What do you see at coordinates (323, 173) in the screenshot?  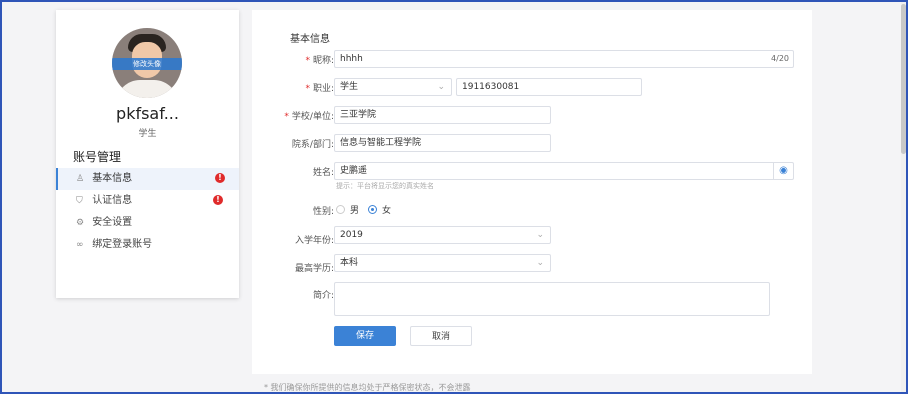 I see `name-label: 姓名:` at bounding box center [323, 173].